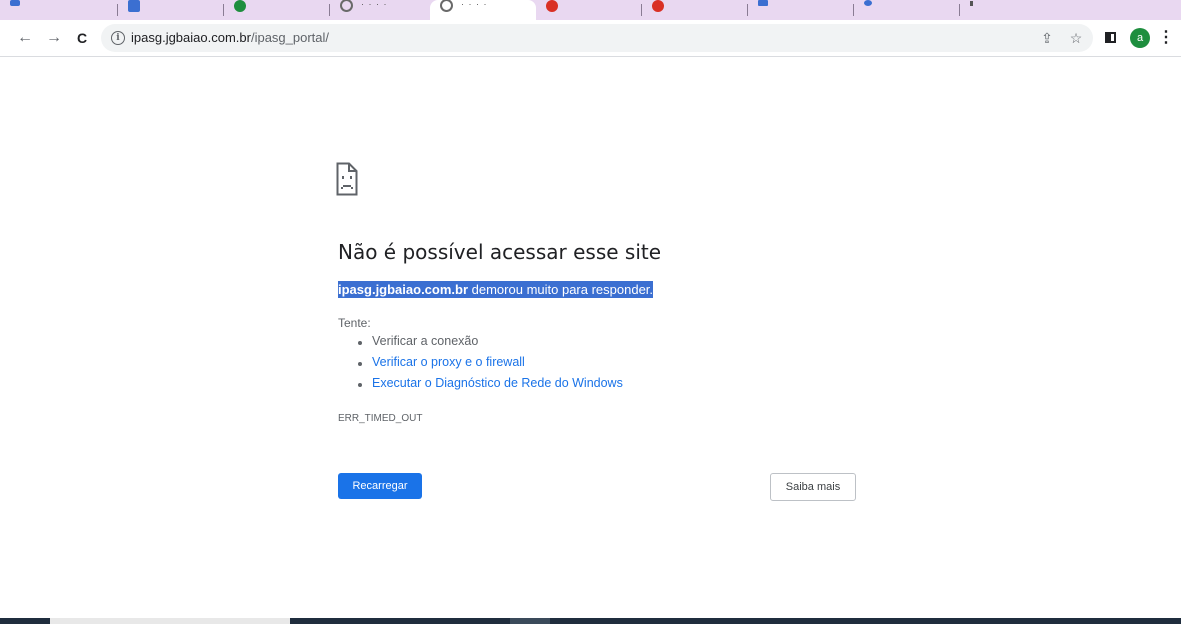 The height and width of the screenshot is (624, 1181). I want to click on forward-arrow-icon: →, so click(54, 37).